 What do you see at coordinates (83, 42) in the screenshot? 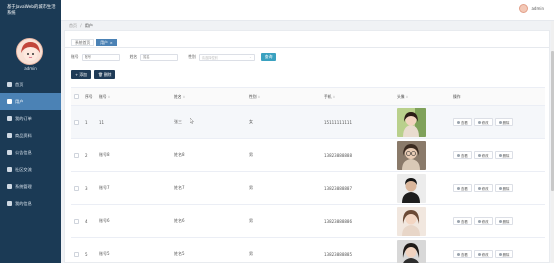
I see `tab-home: 系统首页` at bounding box center [83, 42].